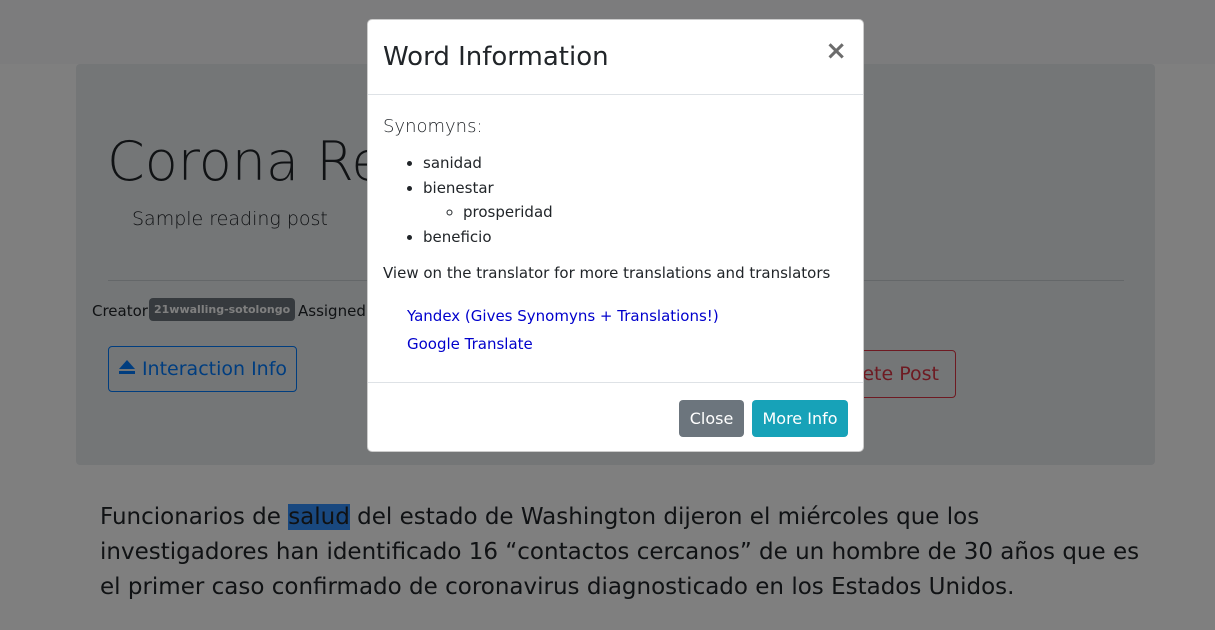 The width and height of the screenshot is (1215, 630). What do you see at coordinates (433, 126) in the screenshot?
I see `synonyms-heading: Synomyns:` at bounding box center [433, 126].